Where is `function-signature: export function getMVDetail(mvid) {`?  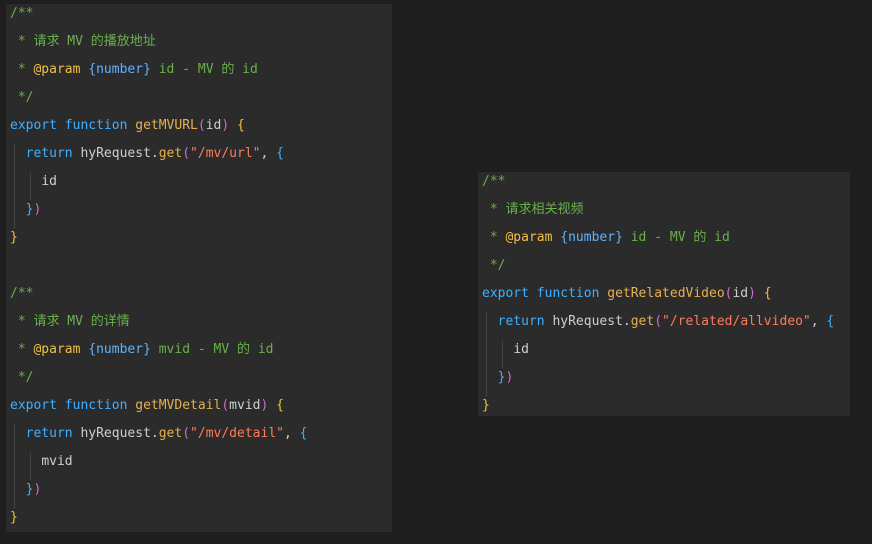
function-signature: export function getMVDetail(mvid) { is located at coordinates (147, 405).